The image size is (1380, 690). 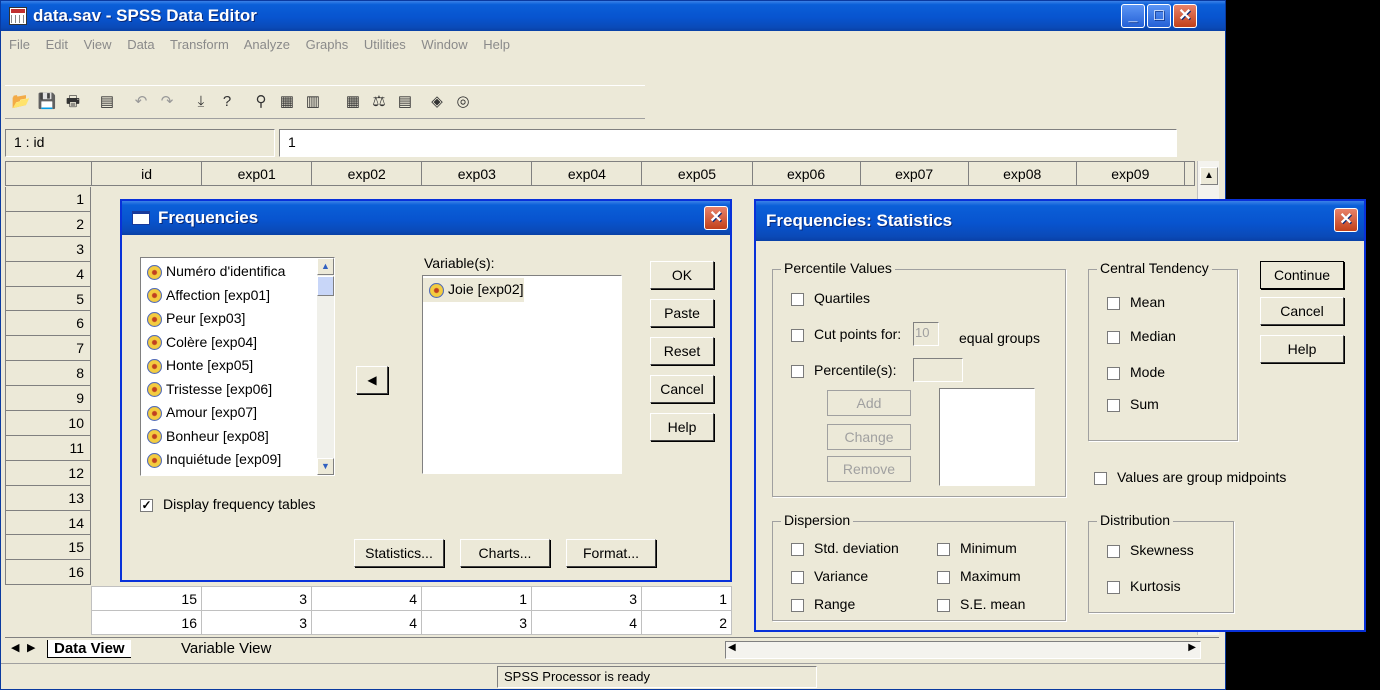 What do you see at coordinates (229, 343) in the screenshot?
I see `list-item: Colère [exp04]` at bounding box center [229, 343].